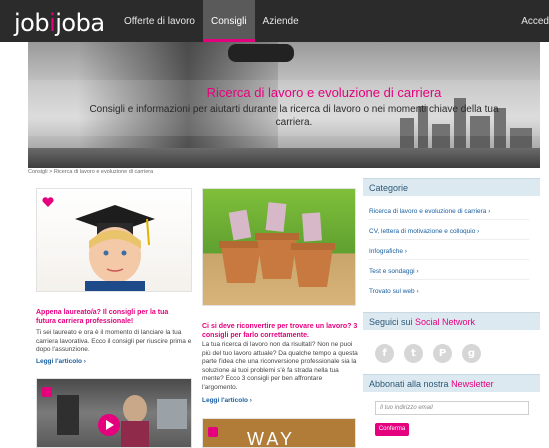  Describe the element at coordinates (384, 353) in the screenshot. I see `facebook-icon: f` at that location.